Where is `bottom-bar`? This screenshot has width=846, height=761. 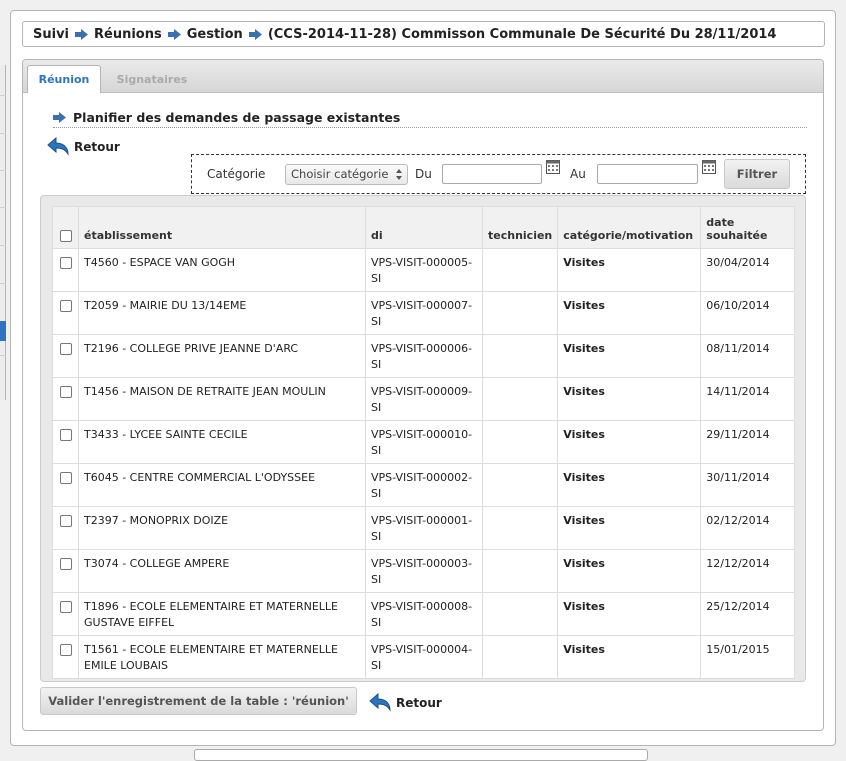 bottom-bar is located at coordinates (421, 755).